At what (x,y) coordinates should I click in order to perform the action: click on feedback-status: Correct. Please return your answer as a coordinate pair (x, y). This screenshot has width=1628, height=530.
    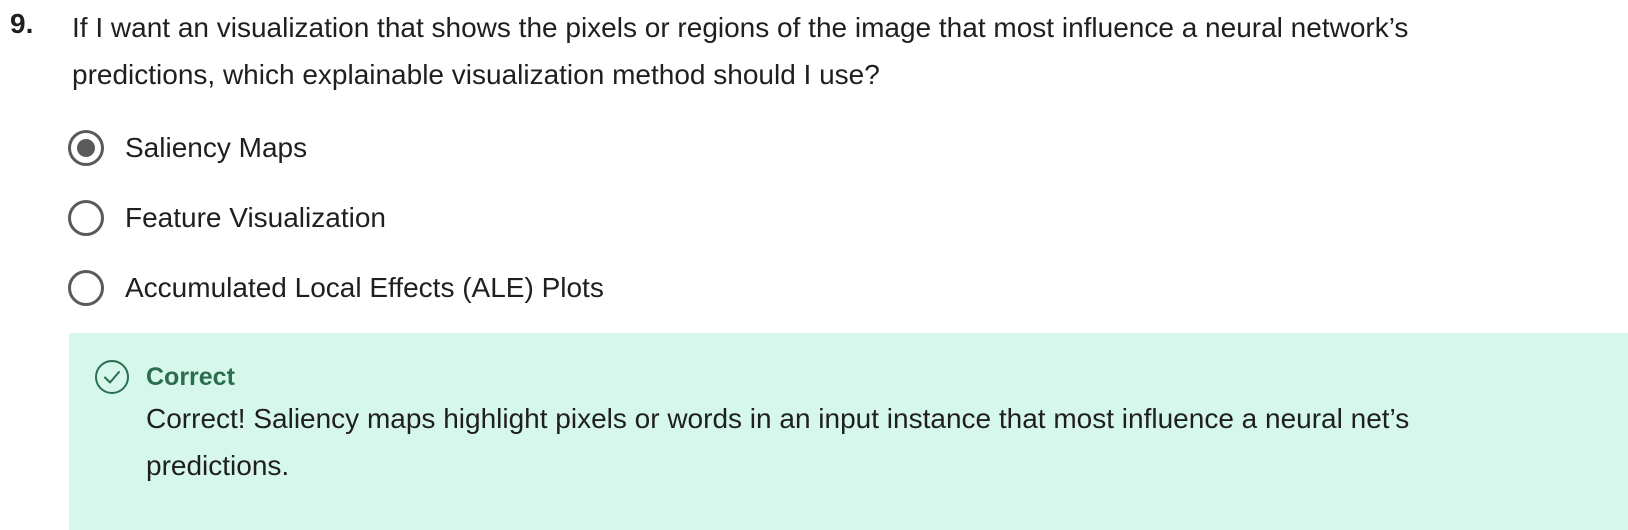
    Looking at the image, I should click on (190, 377).